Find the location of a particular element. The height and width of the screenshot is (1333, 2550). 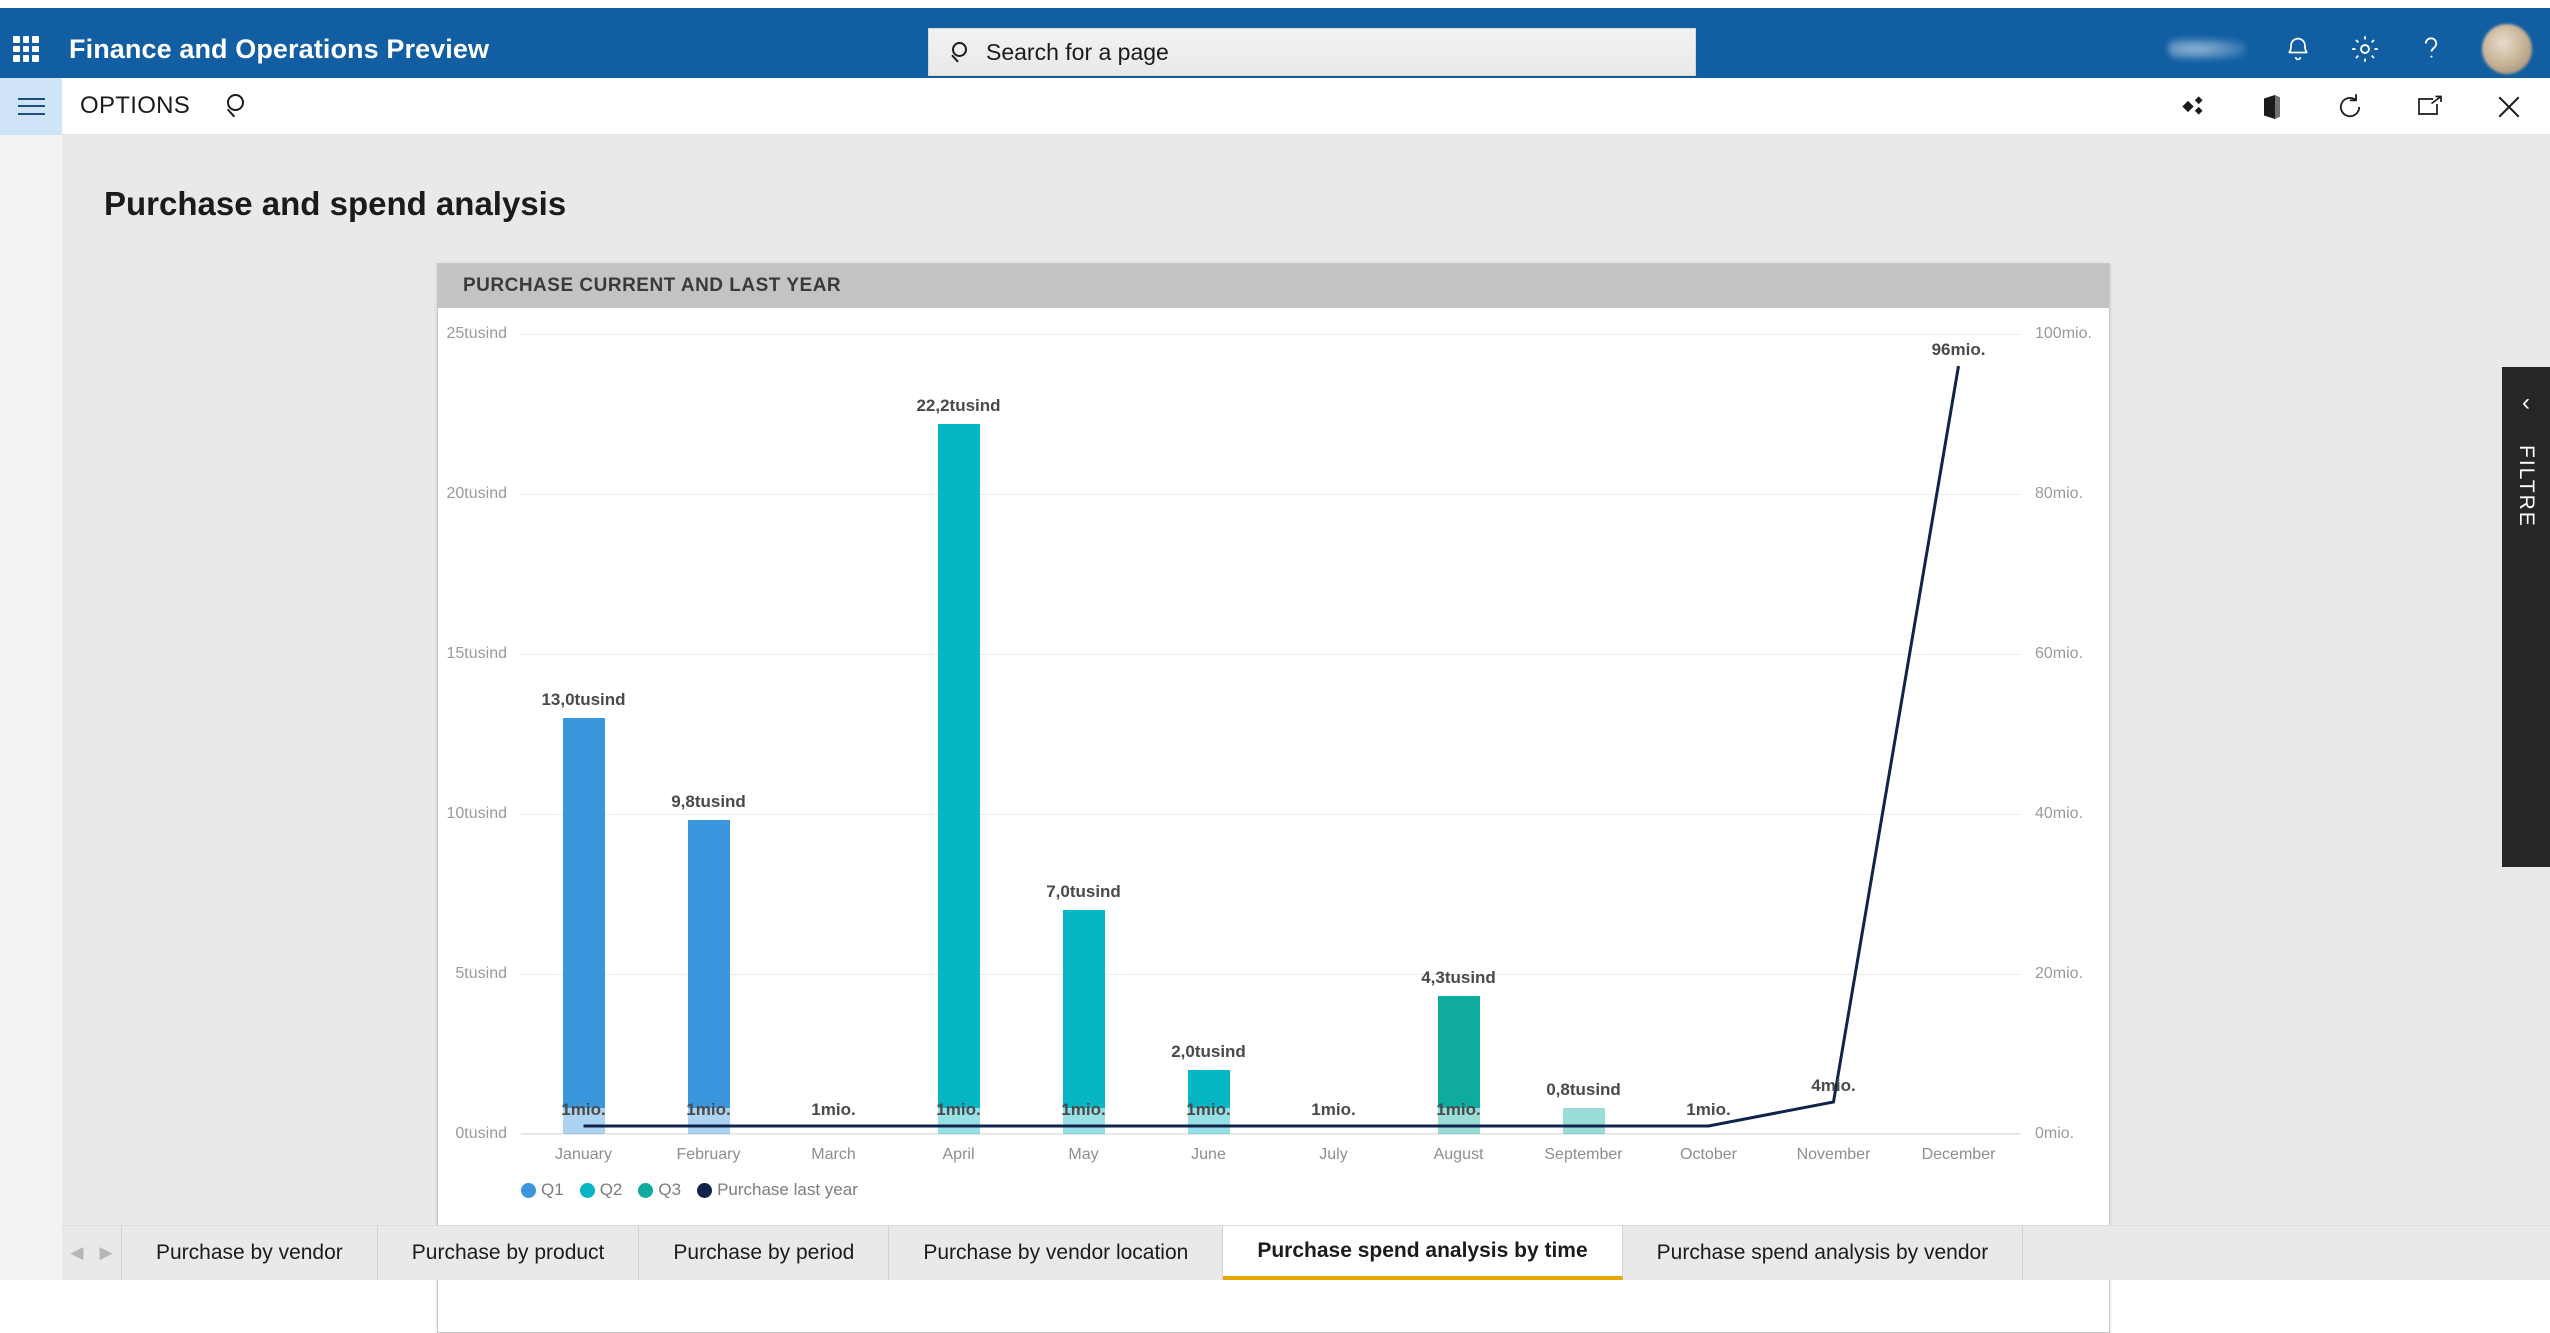

filter-panel-label: FILTRE is located at coordinates (2526, 486).